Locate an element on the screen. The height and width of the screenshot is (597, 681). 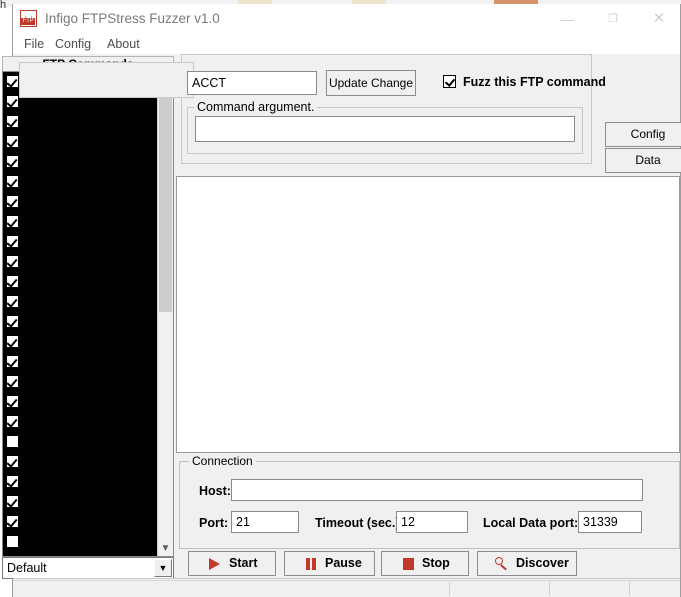
menu-item-config: Config is located at coordinates (73, 44).